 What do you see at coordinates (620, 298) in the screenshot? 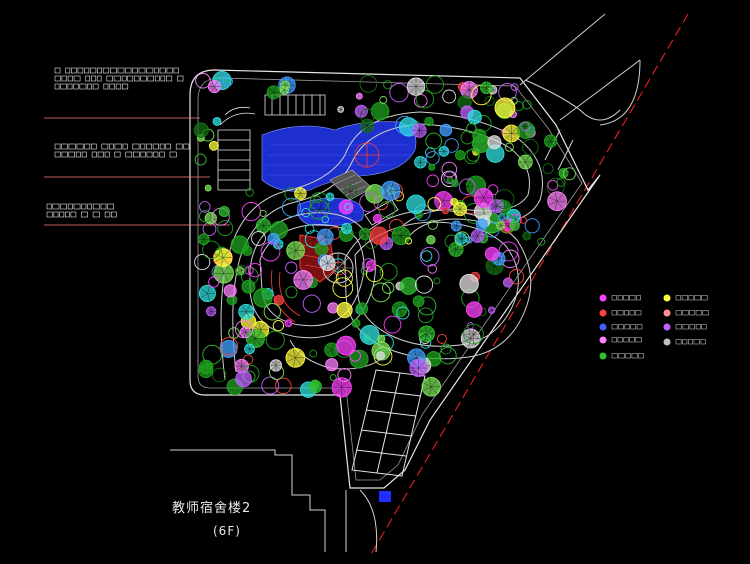
I see `flower-shrub-icon` at bounding box center [620, 298].